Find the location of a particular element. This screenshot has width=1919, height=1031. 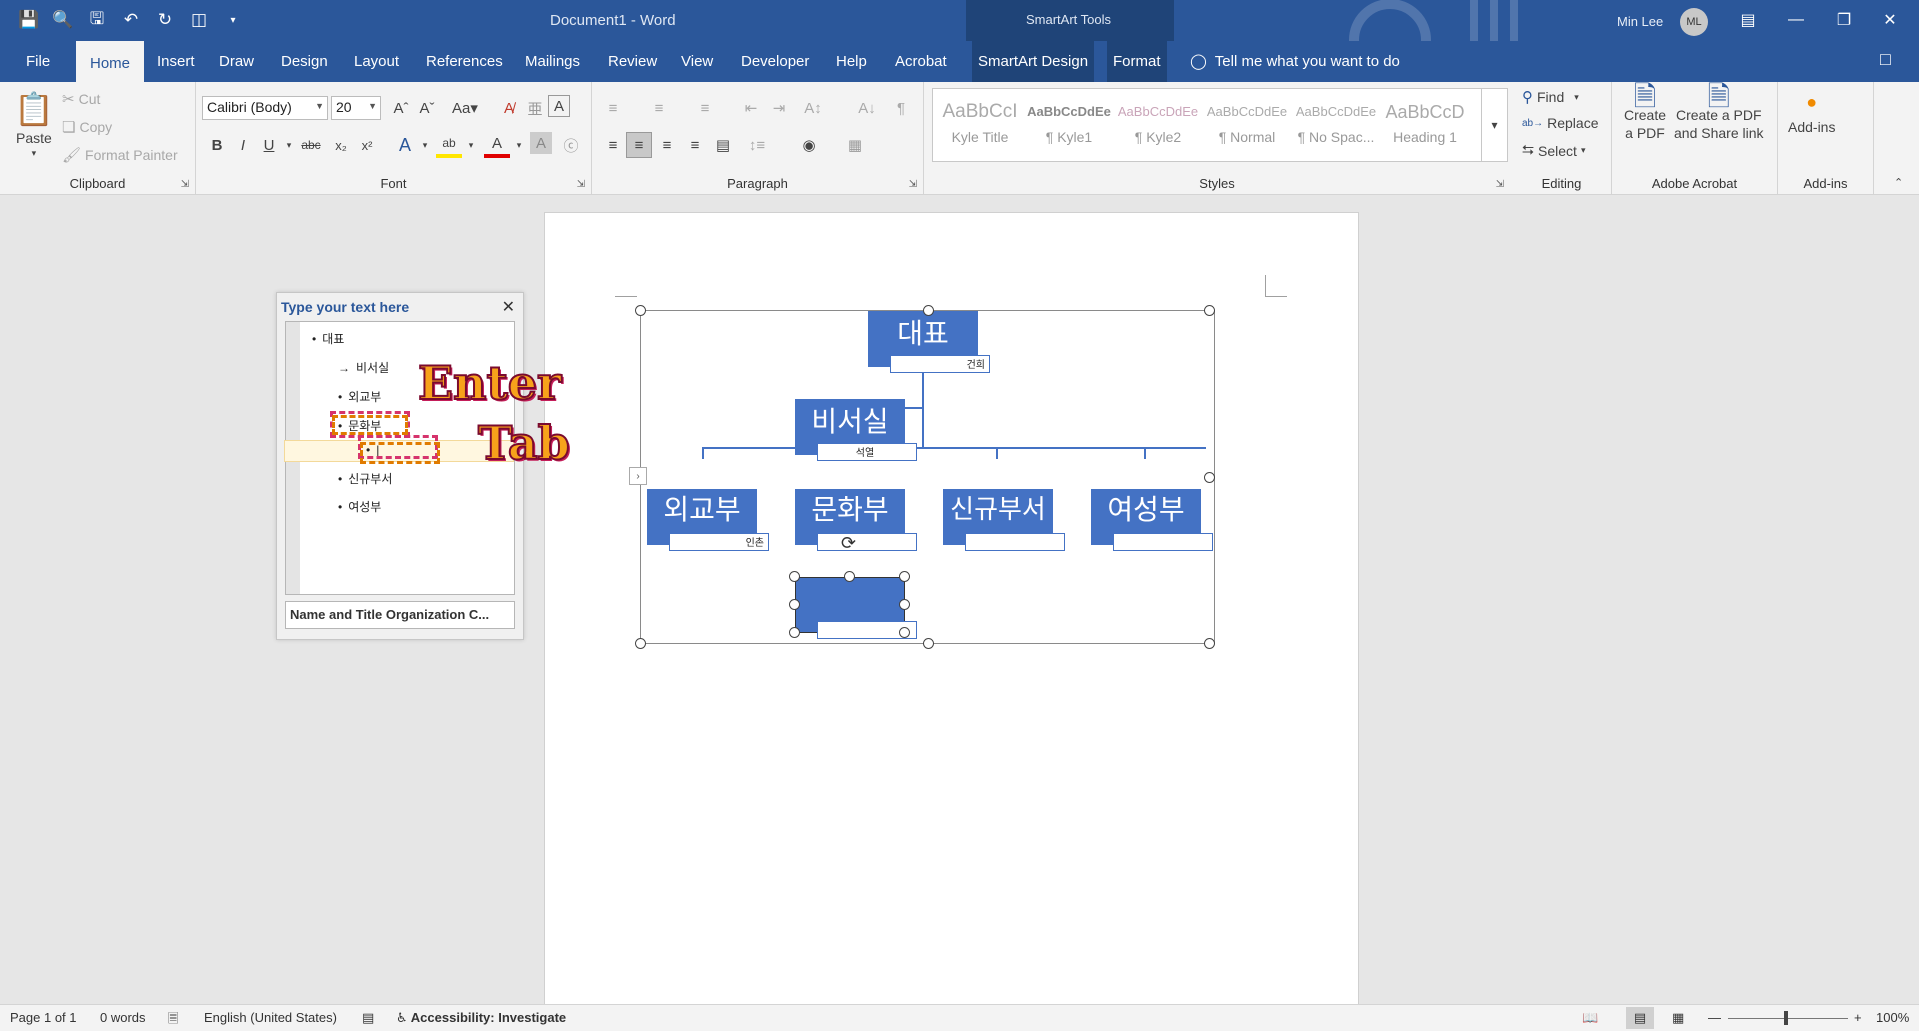

increase-indent-icon: ⇥ is located at coordinates (779, 108).